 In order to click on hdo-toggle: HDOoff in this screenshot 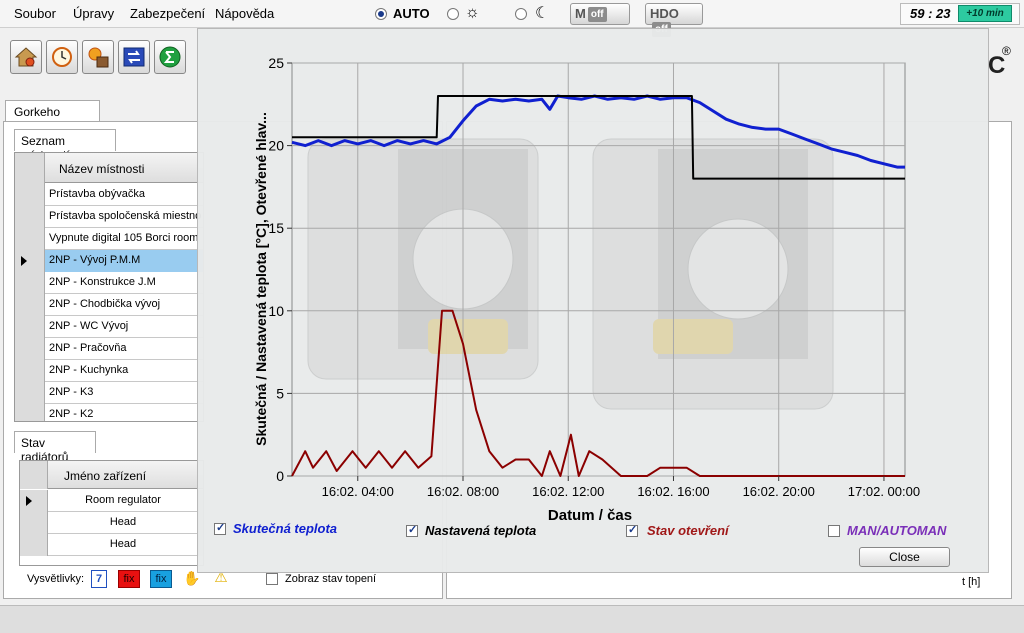, I will do `click(674, 20)`.